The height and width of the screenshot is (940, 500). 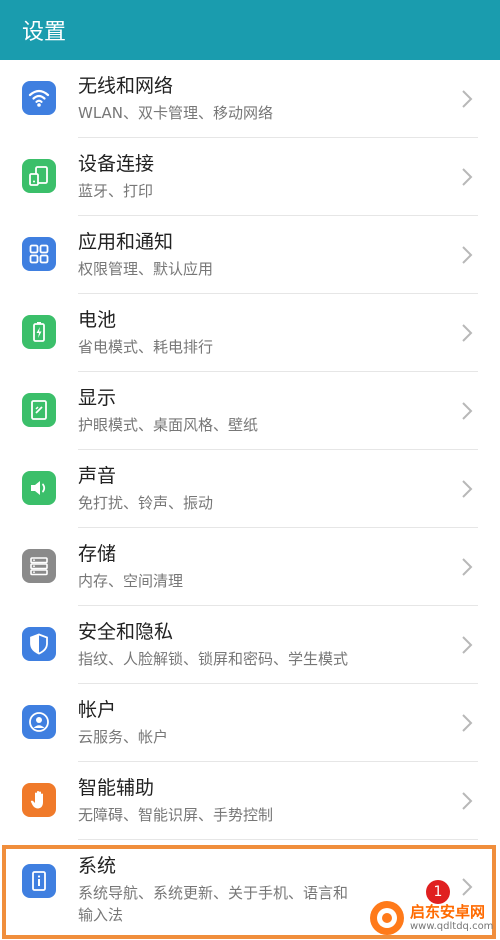 What do you see at coordinates (176, 113) in the screenshot?
I see `settings-item-subtitle: WLAN、双卡管理、移动网络` at bounding box center [176, 113].